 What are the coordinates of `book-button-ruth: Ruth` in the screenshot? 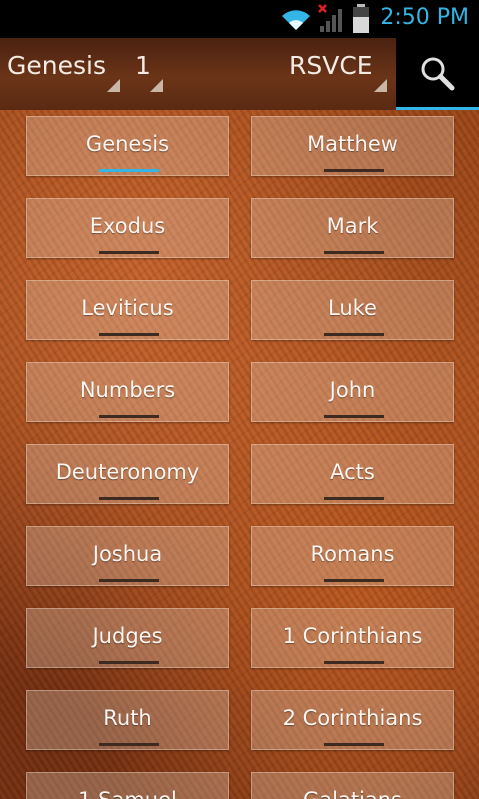 It's located at (127, 720).